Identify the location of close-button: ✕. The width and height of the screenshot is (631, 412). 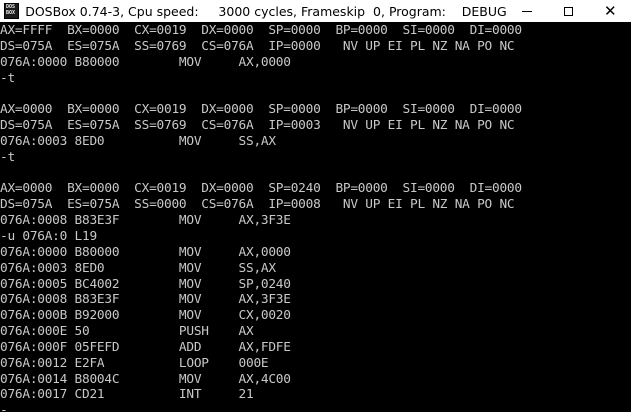
(610, 11).